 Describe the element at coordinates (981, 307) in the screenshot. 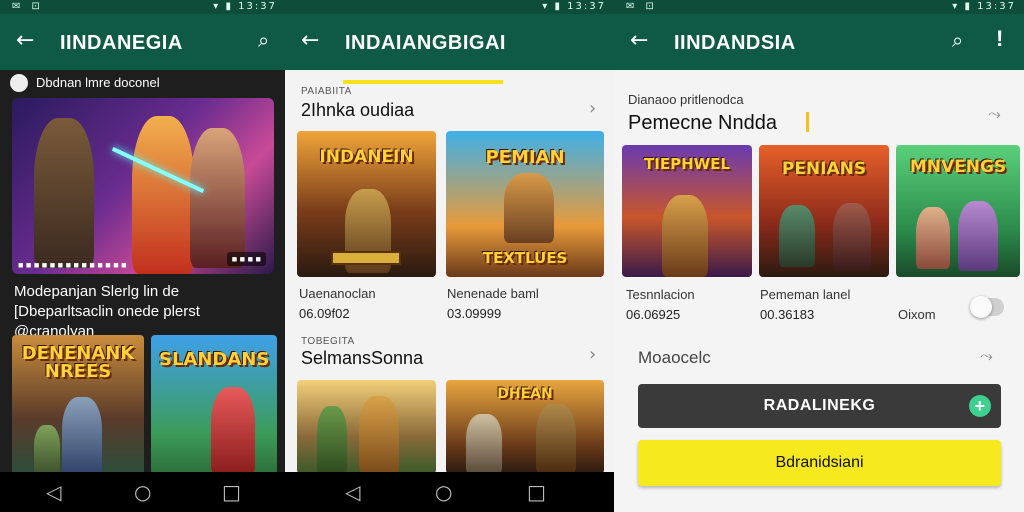

I see `toggle-knob` at that location.